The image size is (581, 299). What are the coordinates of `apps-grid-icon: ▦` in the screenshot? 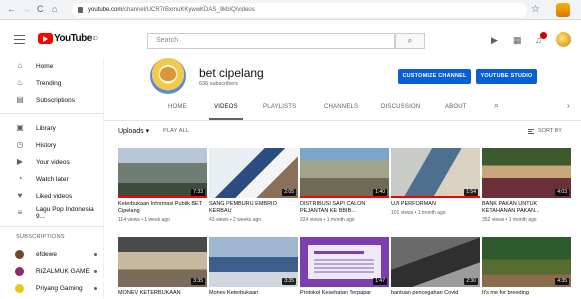 It's located at (517, 40).